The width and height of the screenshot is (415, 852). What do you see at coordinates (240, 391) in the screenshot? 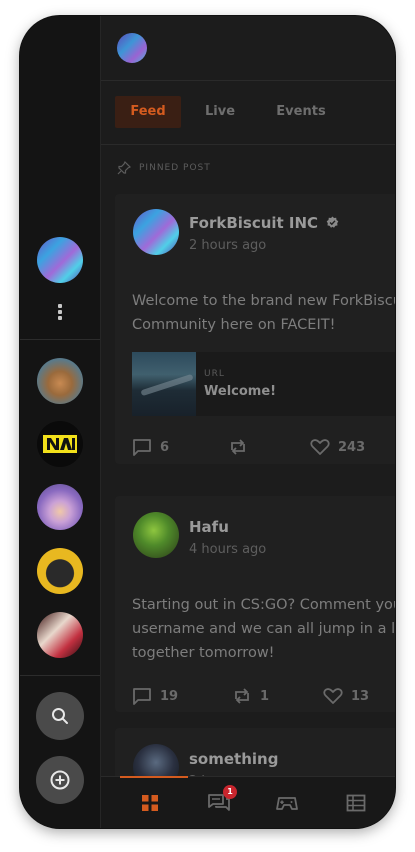
I see `link-title: Welcome!` at bounding box center [240, 391].